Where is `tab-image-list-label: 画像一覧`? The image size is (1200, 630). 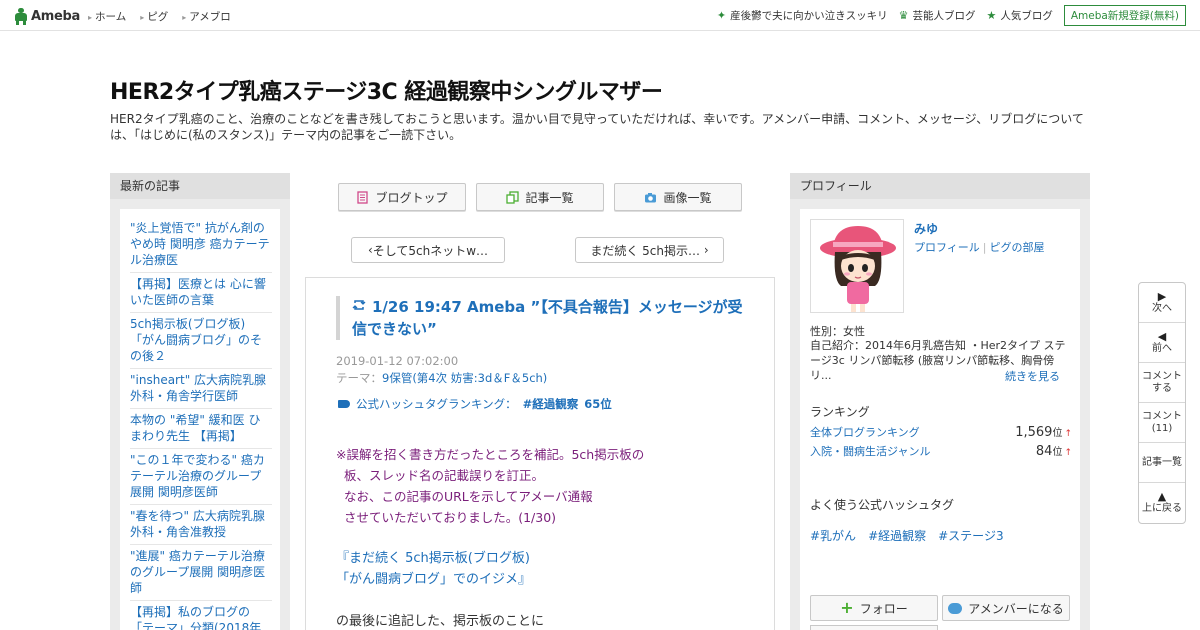
tab-image-list-label: 画像一覧 is located at coordinates (687, 197).